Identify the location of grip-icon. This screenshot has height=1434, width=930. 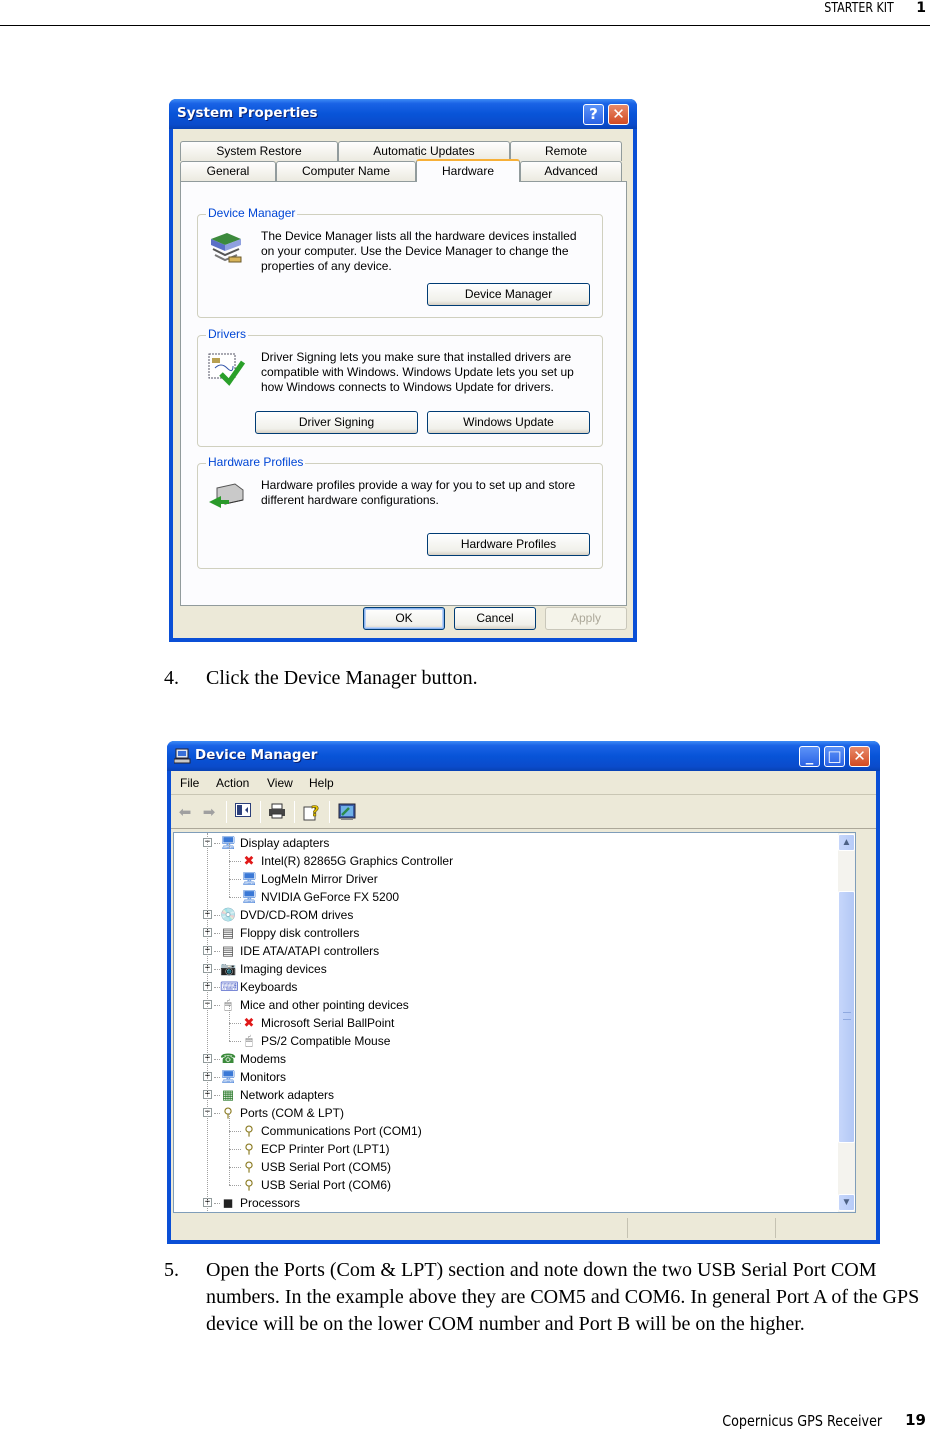
(847, 1016).